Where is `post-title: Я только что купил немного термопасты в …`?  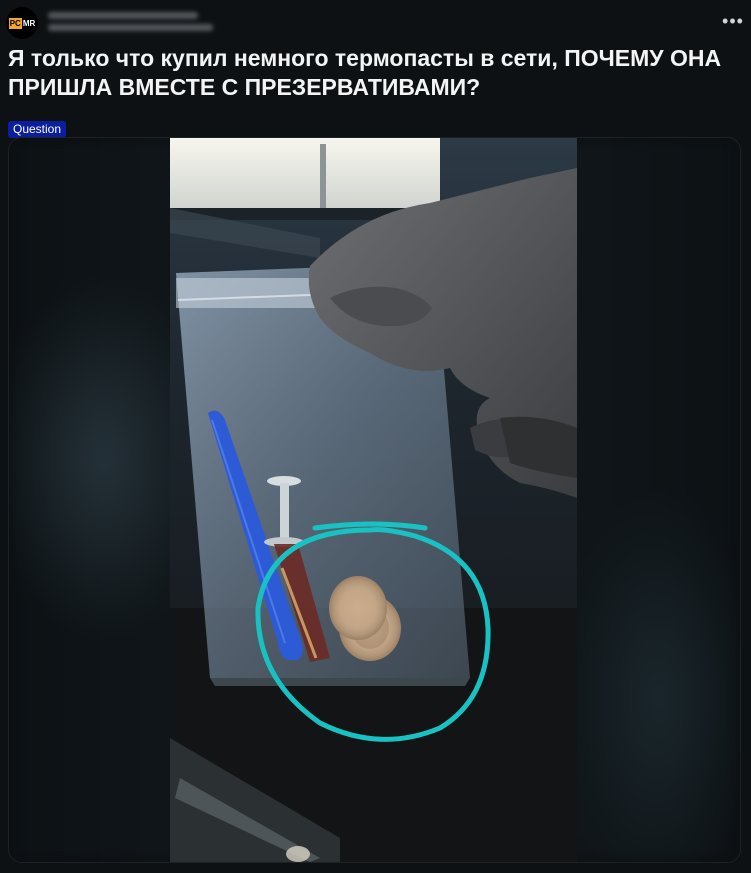 post-title: Я только что купил немного термопасты в … is located at coordinates (373, 73).